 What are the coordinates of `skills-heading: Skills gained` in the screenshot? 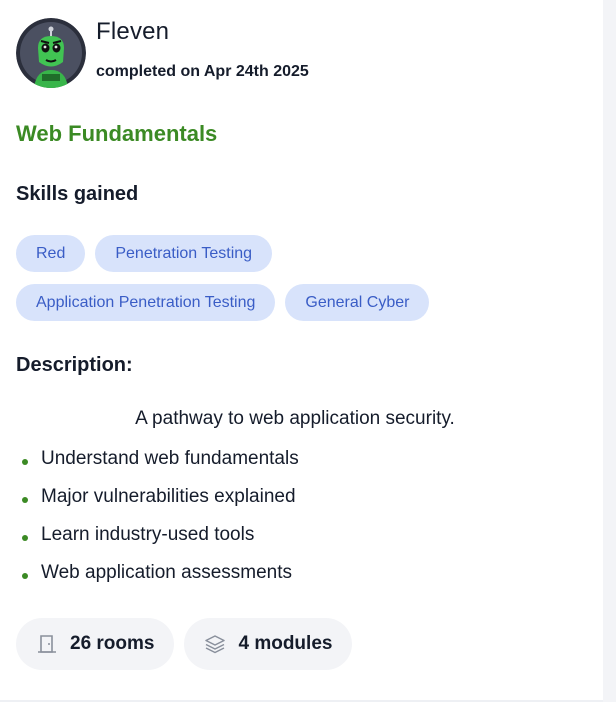 It's located at (77, 194).